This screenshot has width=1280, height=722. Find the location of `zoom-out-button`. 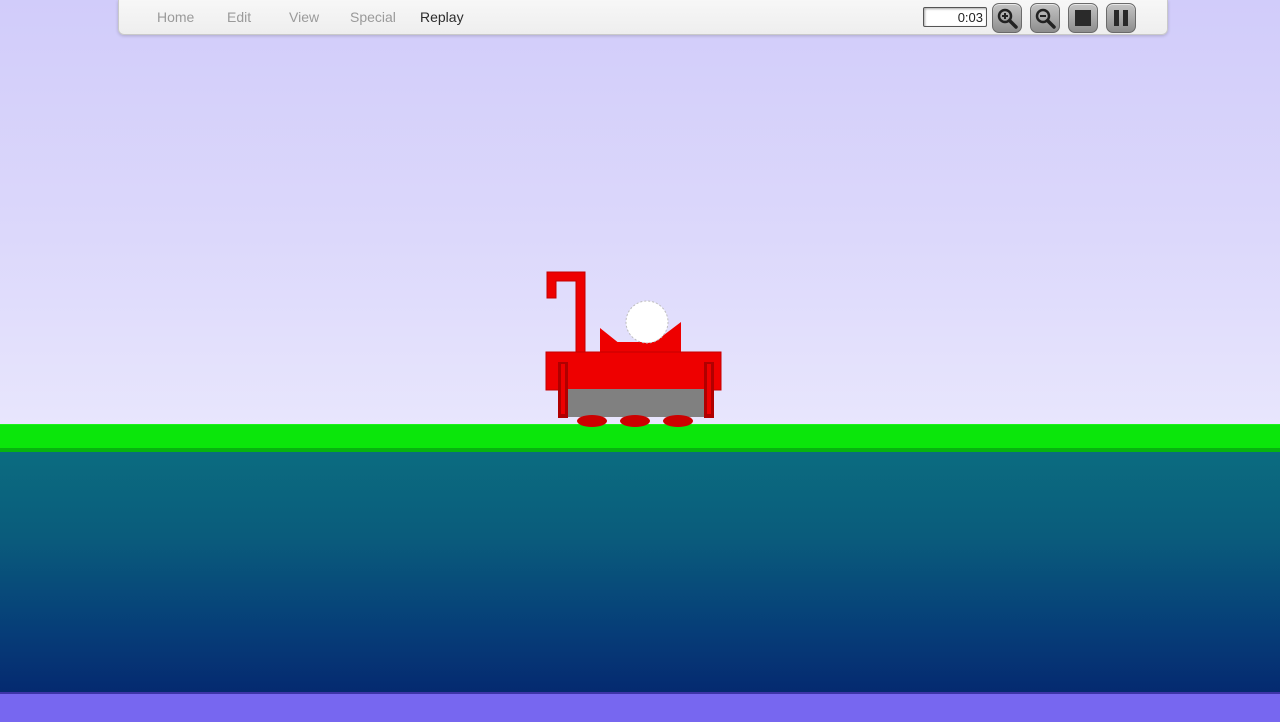

zoom-out-button is located at coordinates (1045, 18).